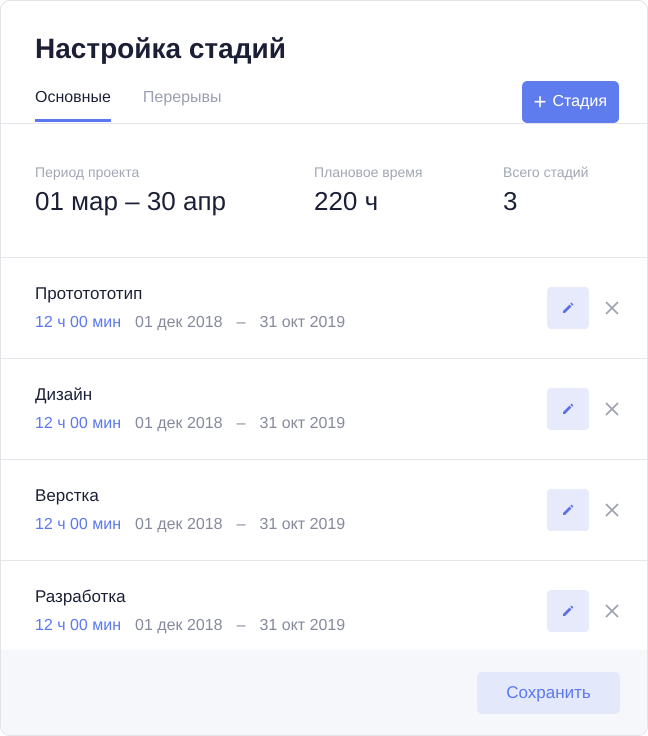 Image resolution: width=648 pixels, height=736 pixels. Describe the element at coordinates (88, 294) in the screenshot. I see `stage-name: Прототототип` at that location.